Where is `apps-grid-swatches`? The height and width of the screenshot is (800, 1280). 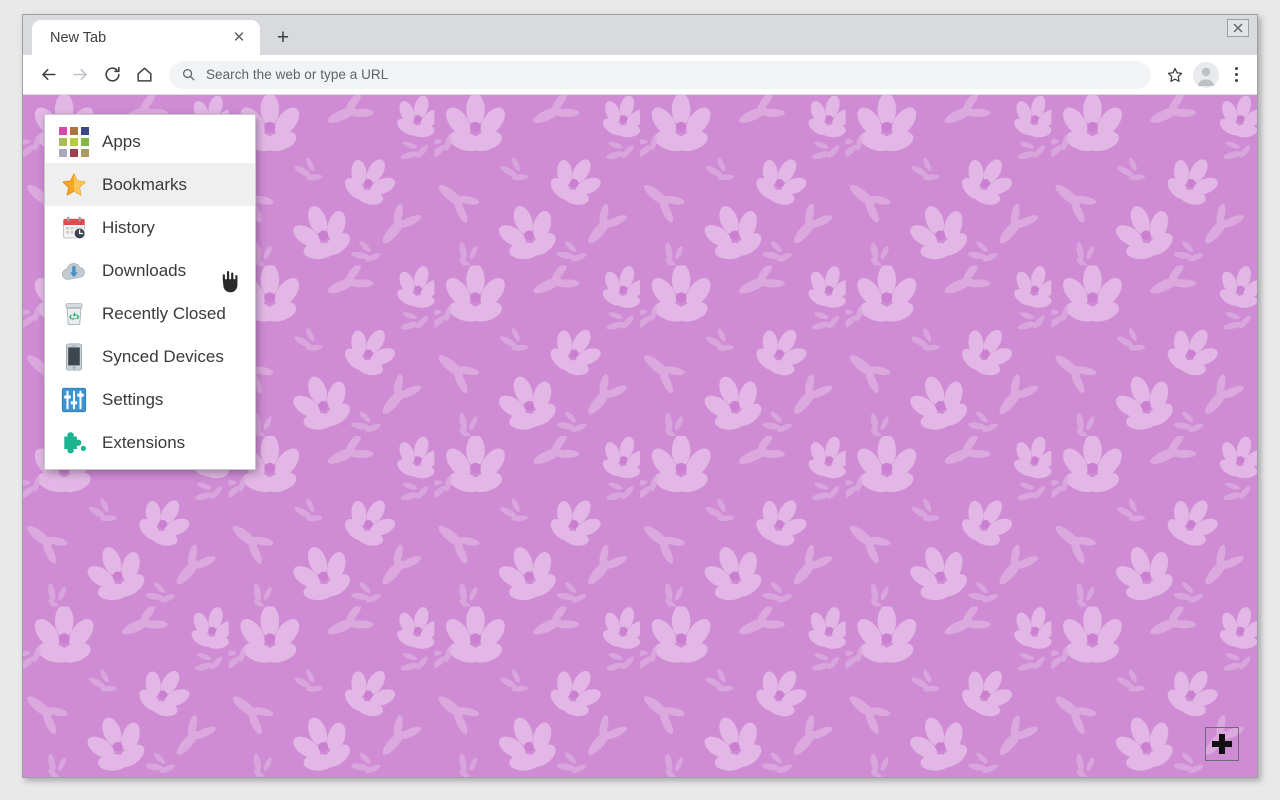 apps-grid-swatches is located at coordinates (74, 141).